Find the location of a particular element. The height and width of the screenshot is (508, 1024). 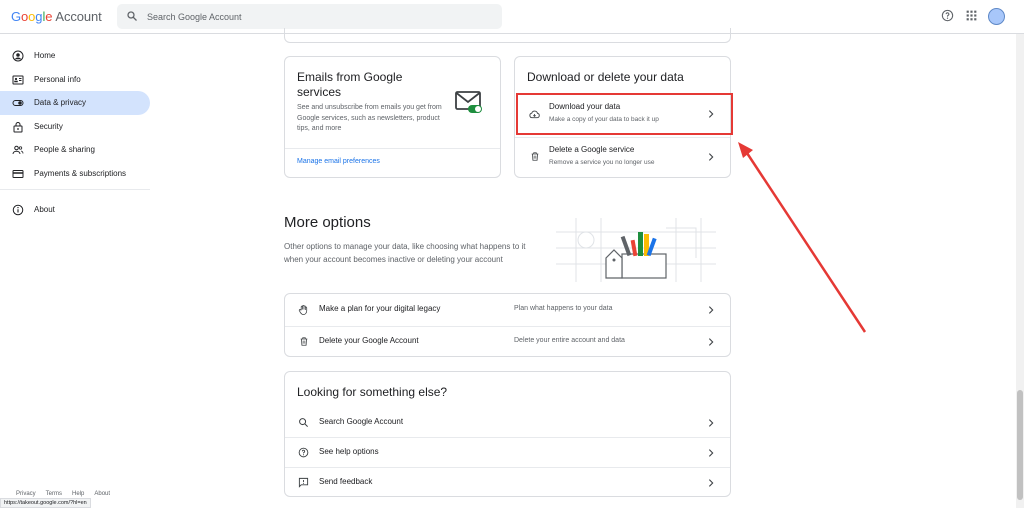

sidebar-item-label: Security is located at coordinates (48, 126).